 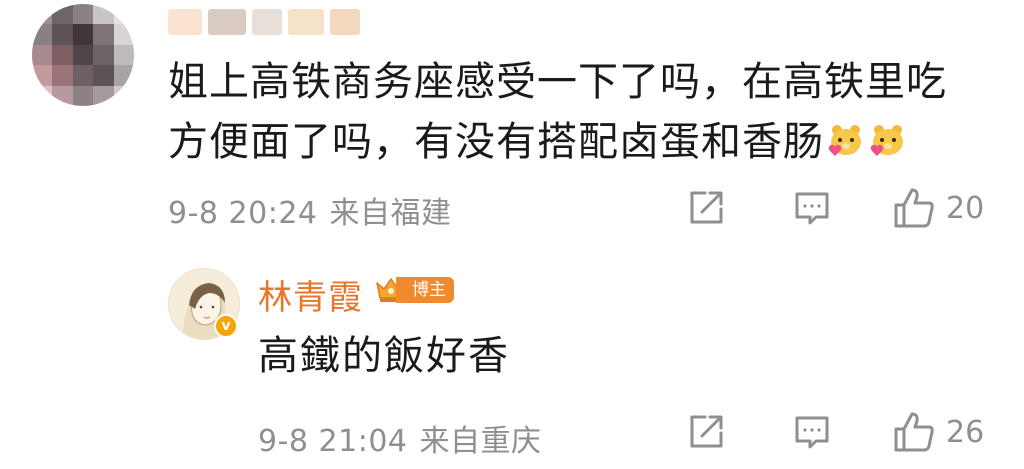 I want to click on comment-text-line: 姐上高铁商务座感受一下了吗，在高铁里吃, so click(x=557, y=82).